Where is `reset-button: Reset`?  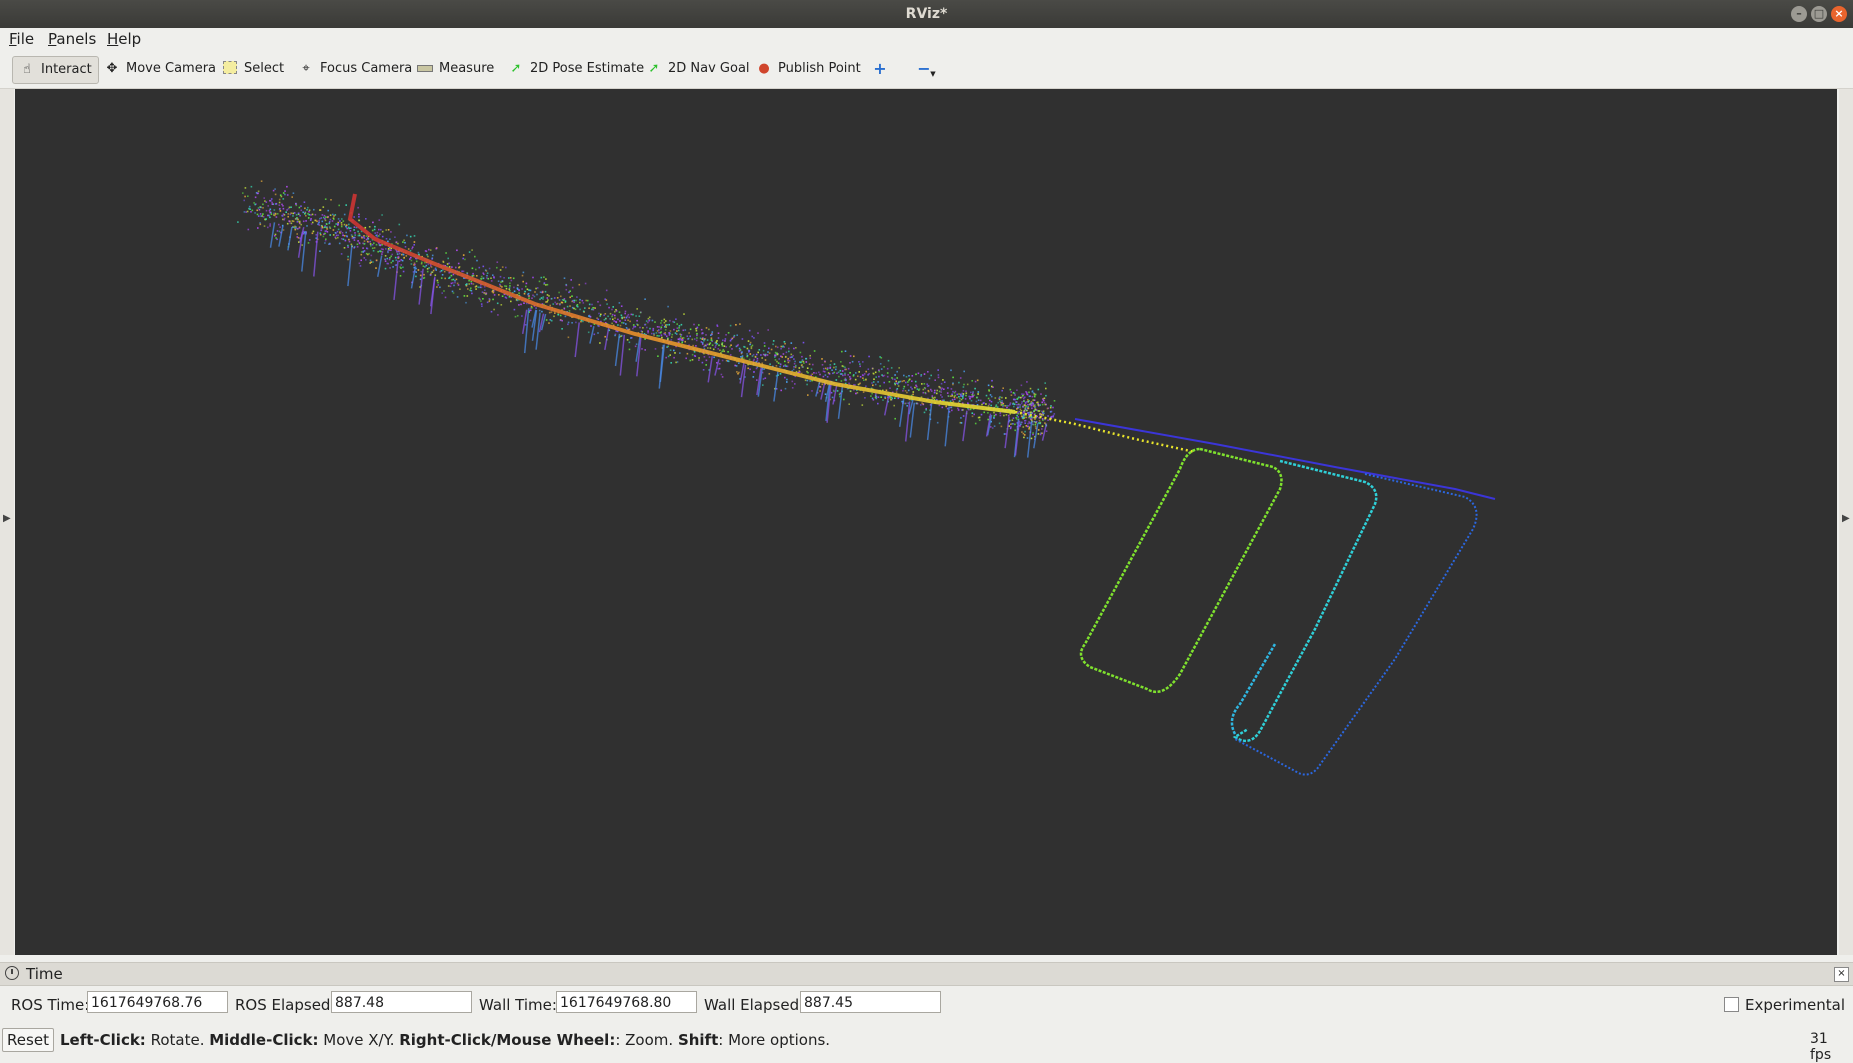
reset-button: Reset is located at coordinates (28, 1040).